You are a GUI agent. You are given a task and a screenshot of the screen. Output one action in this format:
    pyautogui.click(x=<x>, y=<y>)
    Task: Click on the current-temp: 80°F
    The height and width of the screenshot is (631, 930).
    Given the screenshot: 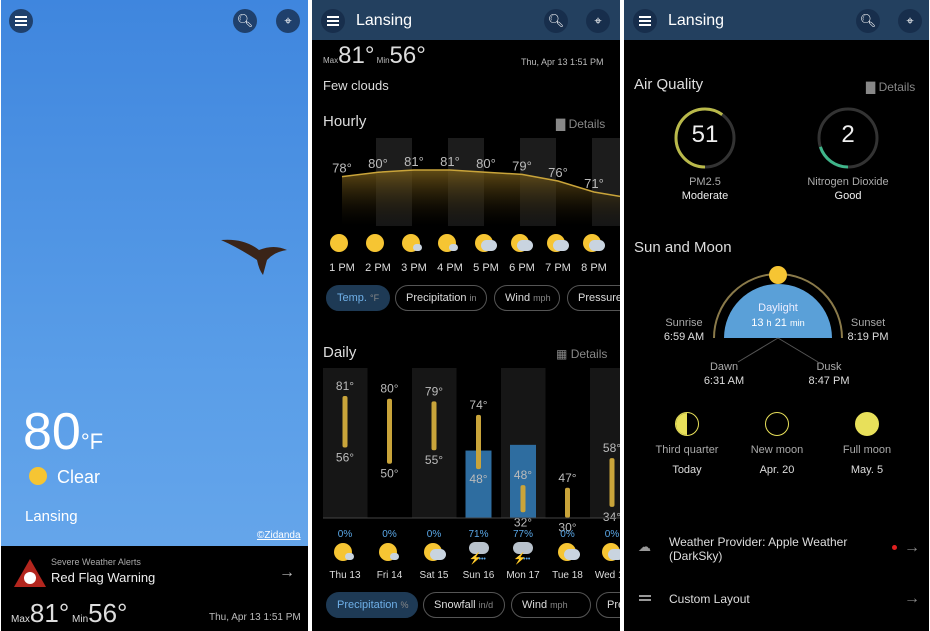 What is the action you would take?
    pyautogui.click(x=63, y=432)
    